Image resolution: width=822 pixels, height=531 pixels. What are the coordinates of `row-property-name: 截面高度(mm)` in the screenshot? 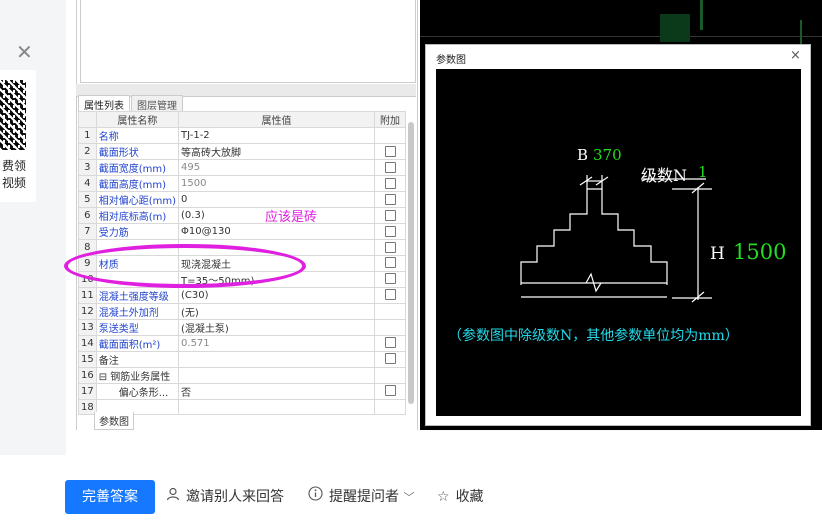 It's located at (137, 183).